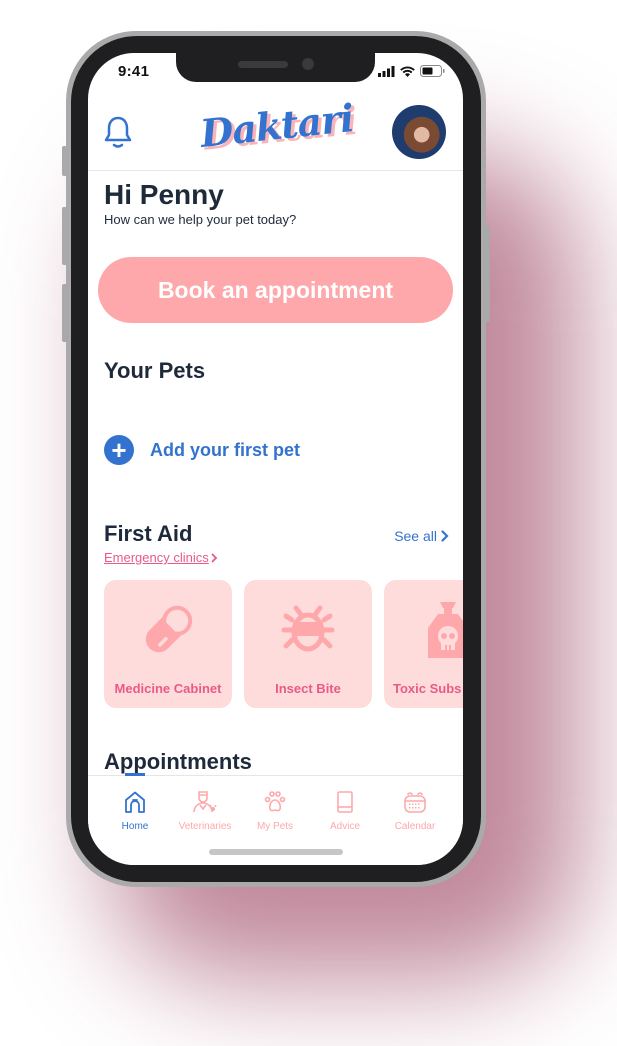 The image size is (617, 1046). Describe the element at coordinates (164, 194) in the screenshot. I see `greeting-title: Hi Penny` at that location.